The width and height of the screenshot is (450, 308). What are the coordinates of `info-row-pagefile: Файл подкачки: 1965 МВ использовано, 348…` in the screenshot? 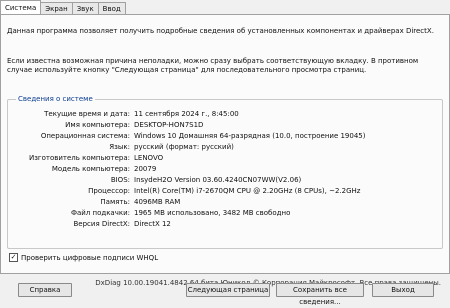 It's located at (225, 213).